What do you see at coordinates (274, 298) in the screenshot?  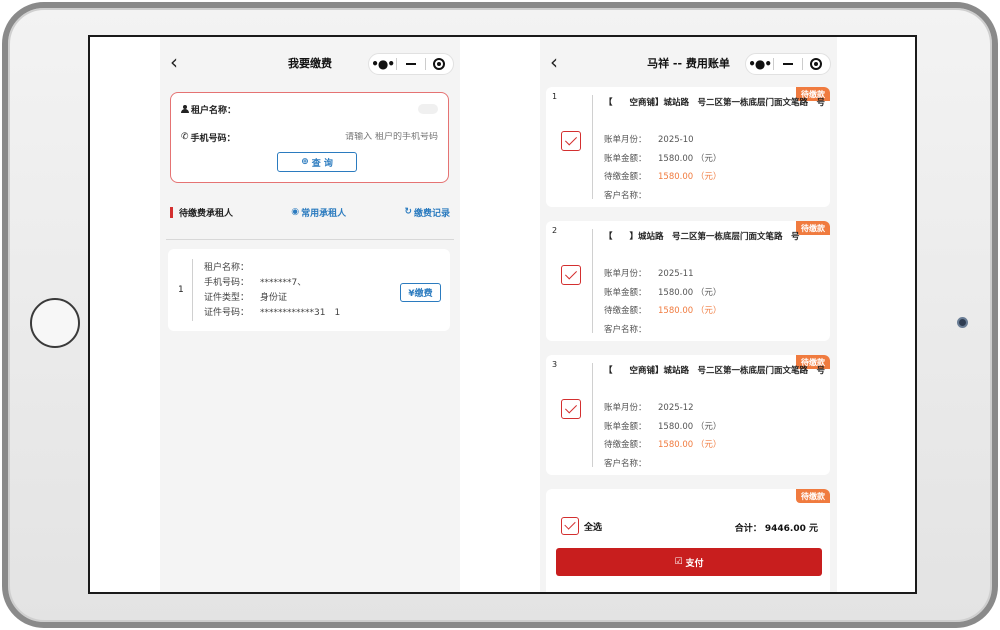 I see `tenant-id-type: 身份证` at bounding box center [274, 298].